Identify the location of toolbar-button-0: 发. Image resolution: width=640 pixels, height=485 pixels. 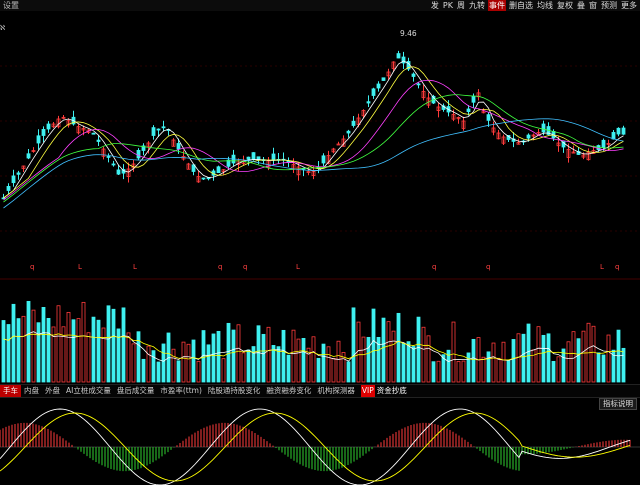
(435, 5).